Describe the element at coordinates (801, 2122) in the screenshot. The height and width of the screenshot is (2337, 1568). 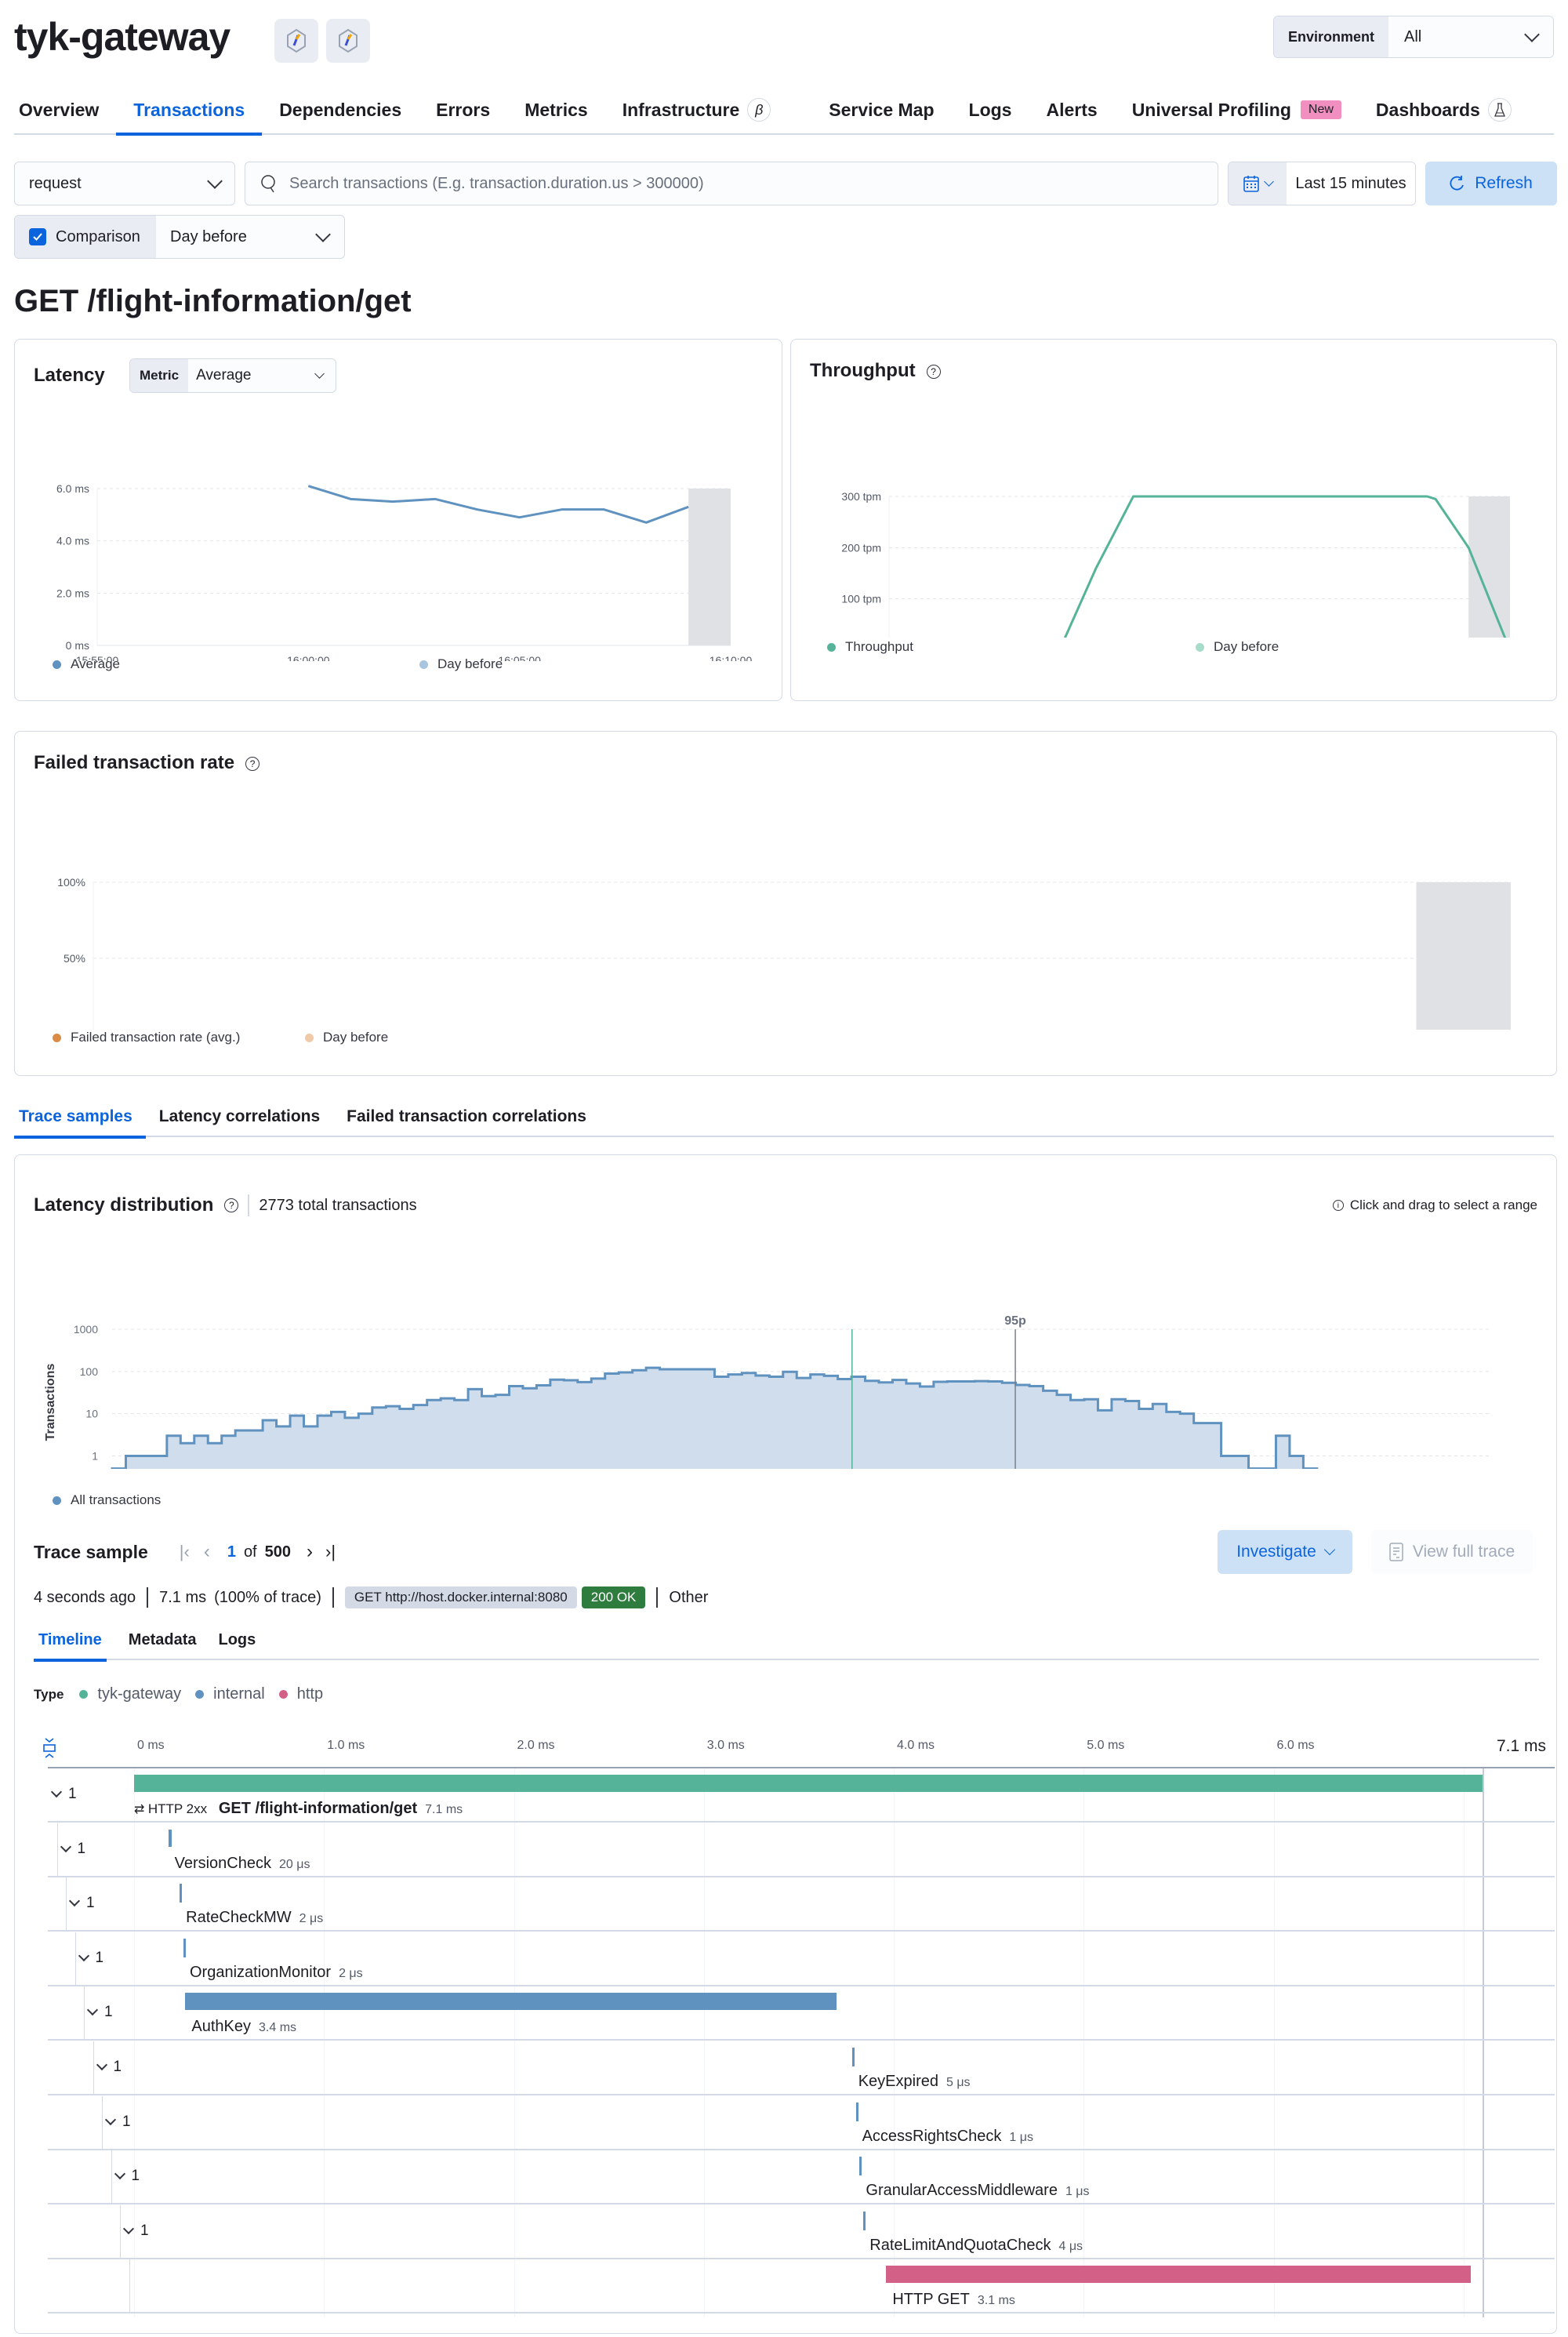
I see `timeline-span-row: 1 AccessRightsCheck 1 μs` at that location.